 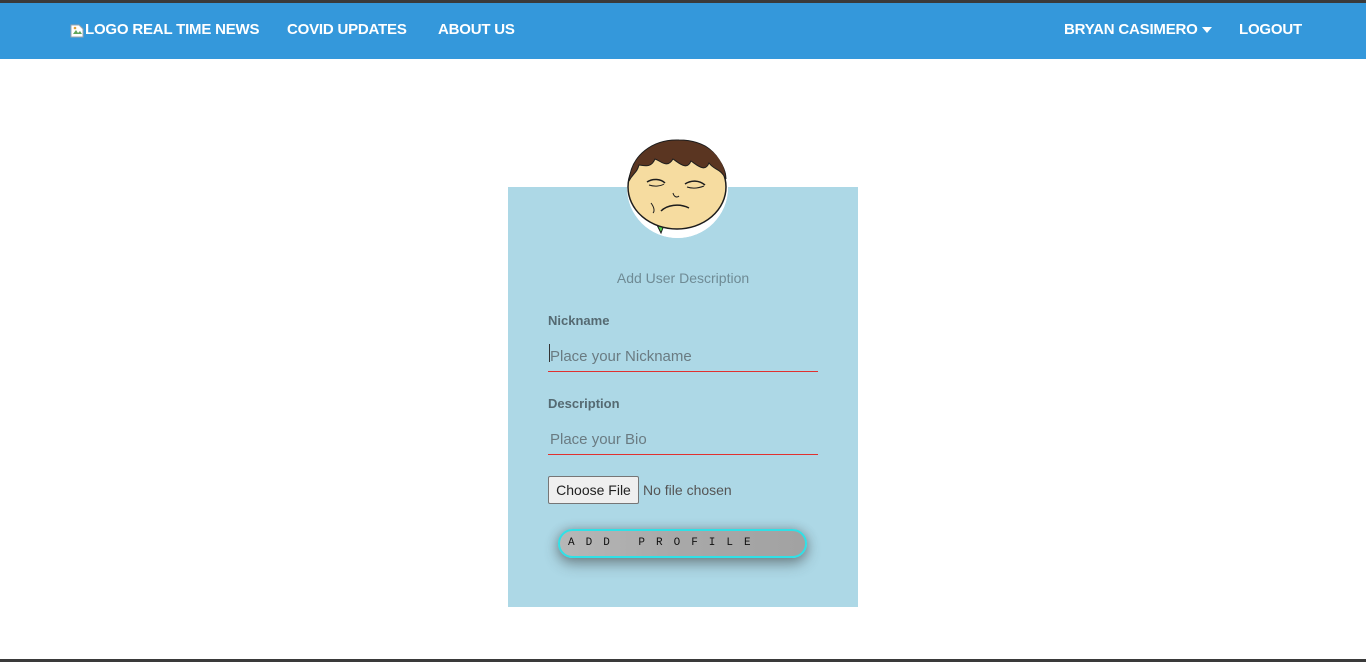 What do you see at coordinates (196, 29) in the screenshot?
I see `brand-title: REAL TIME NEWS` at bounding box center [196, 29].